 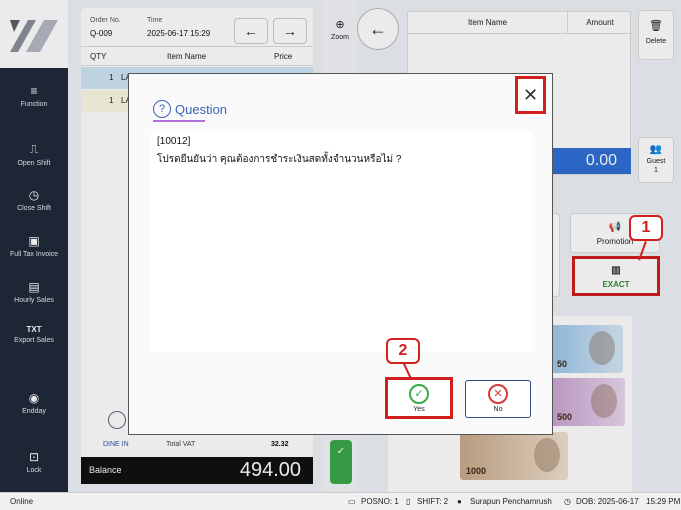 What do you see at coordinates (459, 501) in the screenshot?
I see `user-icon: ●` at bounding box center [459, 501].